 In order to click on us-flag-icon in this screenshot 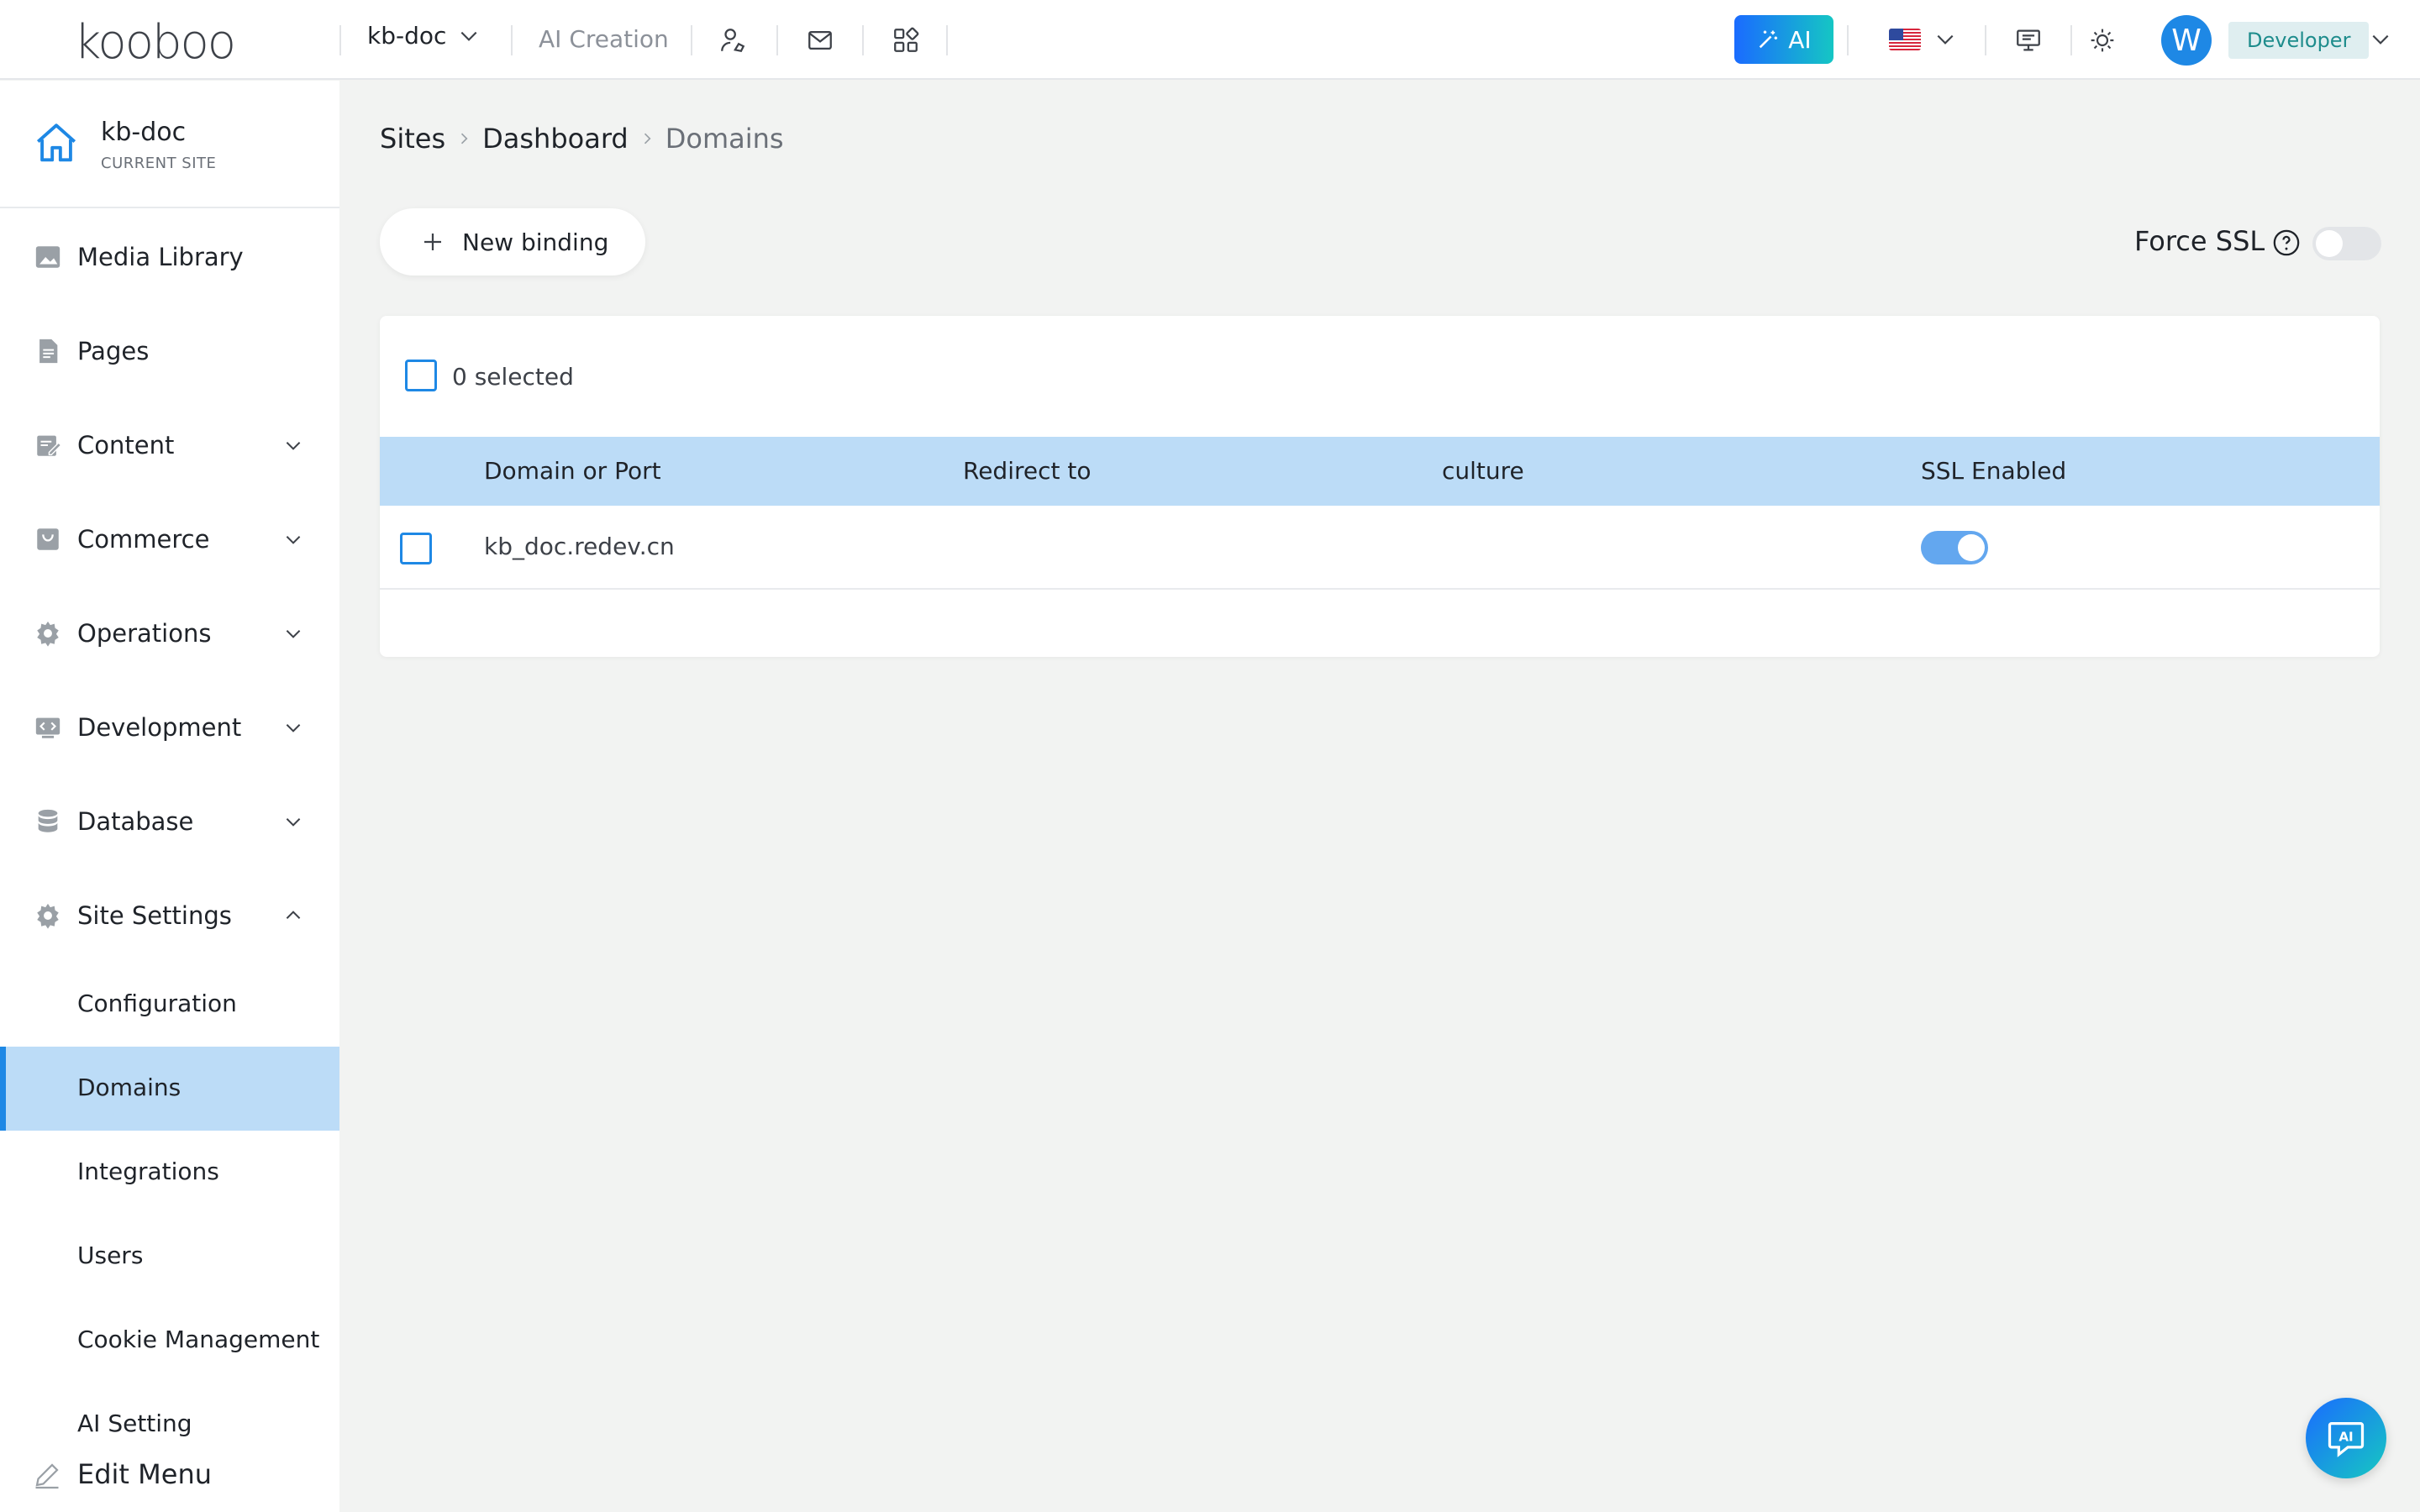, I will do `click(1905, 39)`.